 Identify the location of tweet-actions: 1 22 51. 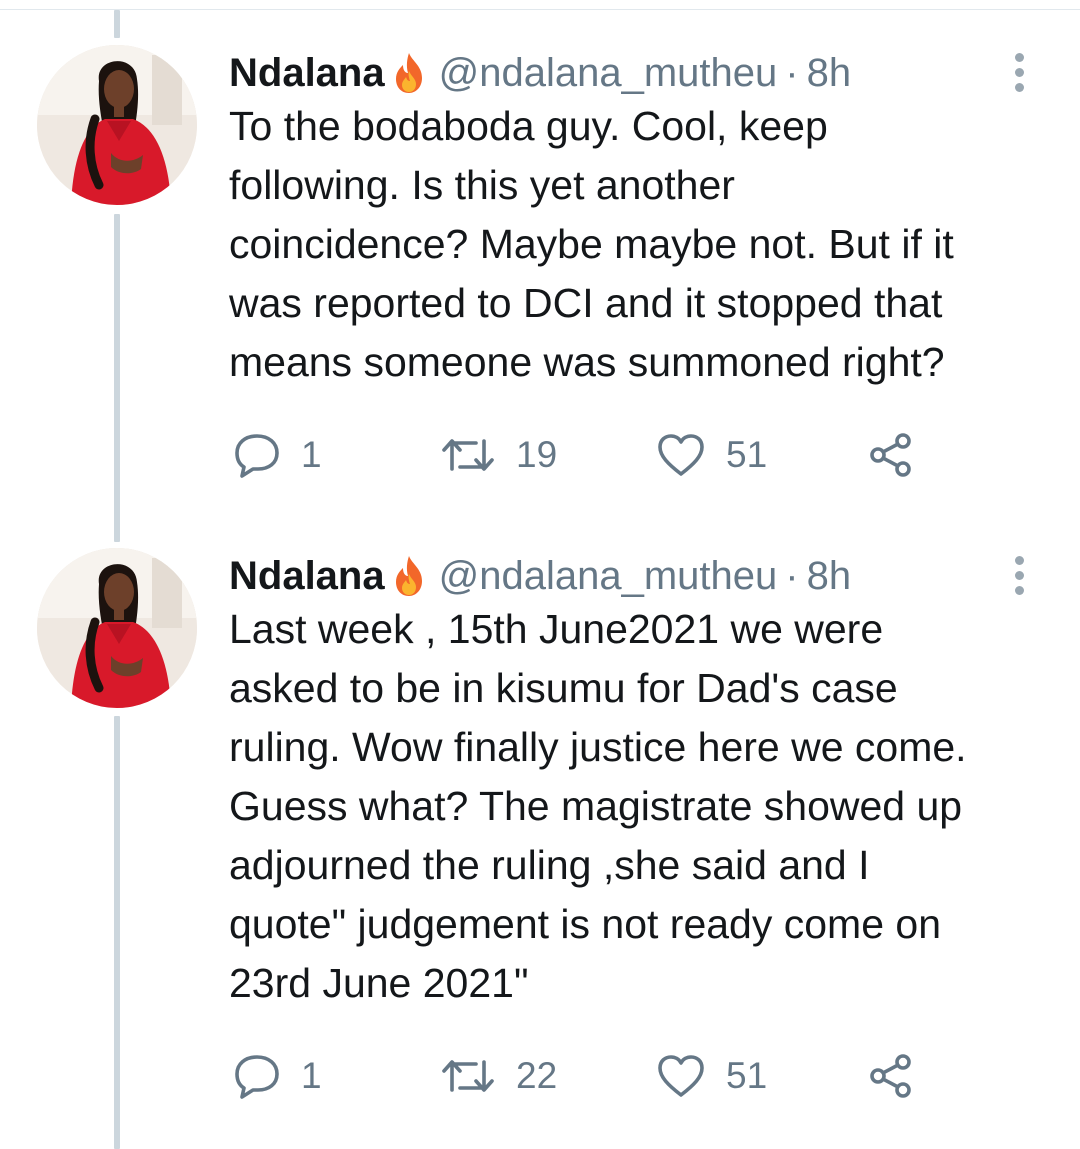
(609, 1076).